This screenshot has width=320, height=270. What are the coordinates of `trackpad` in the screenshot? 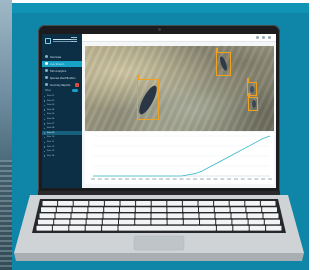 It's located at (159, 243).